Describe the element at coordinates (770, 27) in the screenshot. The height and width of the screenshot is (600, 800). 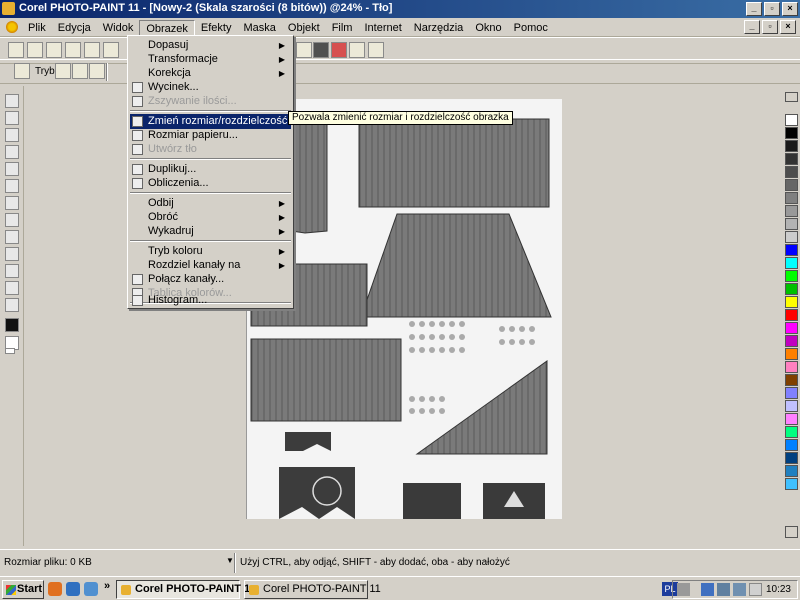
I see `doc-restore-button: ▫` at that location.